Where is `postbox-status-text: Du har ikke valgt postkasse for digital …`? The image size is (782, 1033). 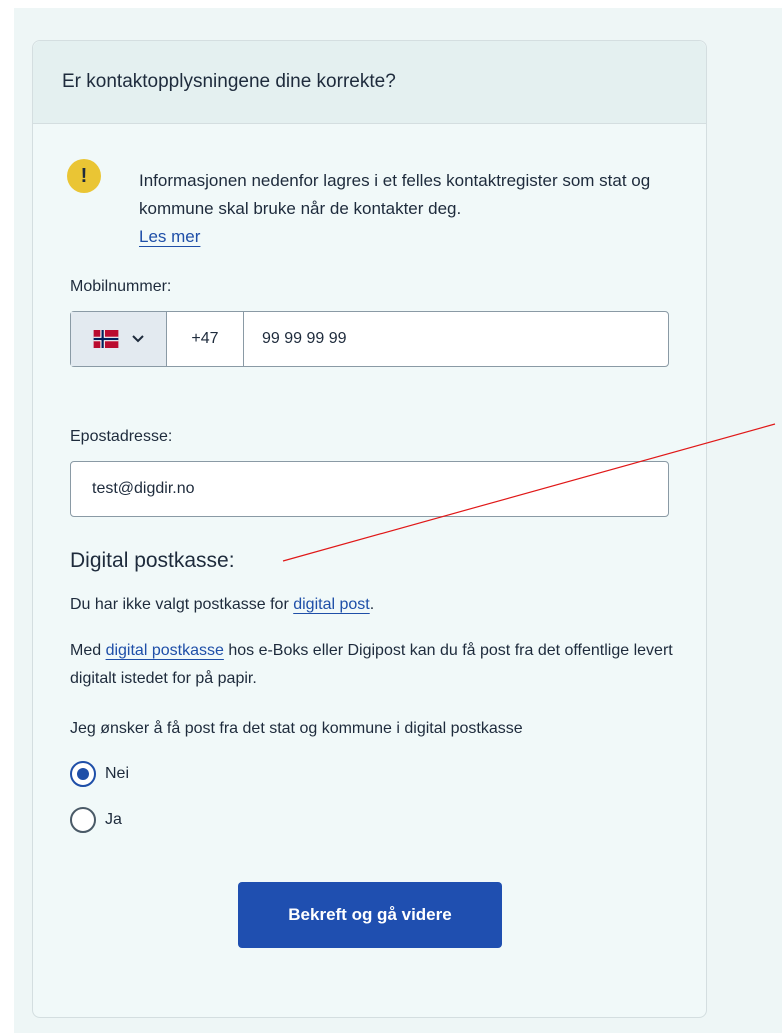 postbox-status-text: Du har ikke valgt postkasse for digital … is located at coordinates (375, 605).